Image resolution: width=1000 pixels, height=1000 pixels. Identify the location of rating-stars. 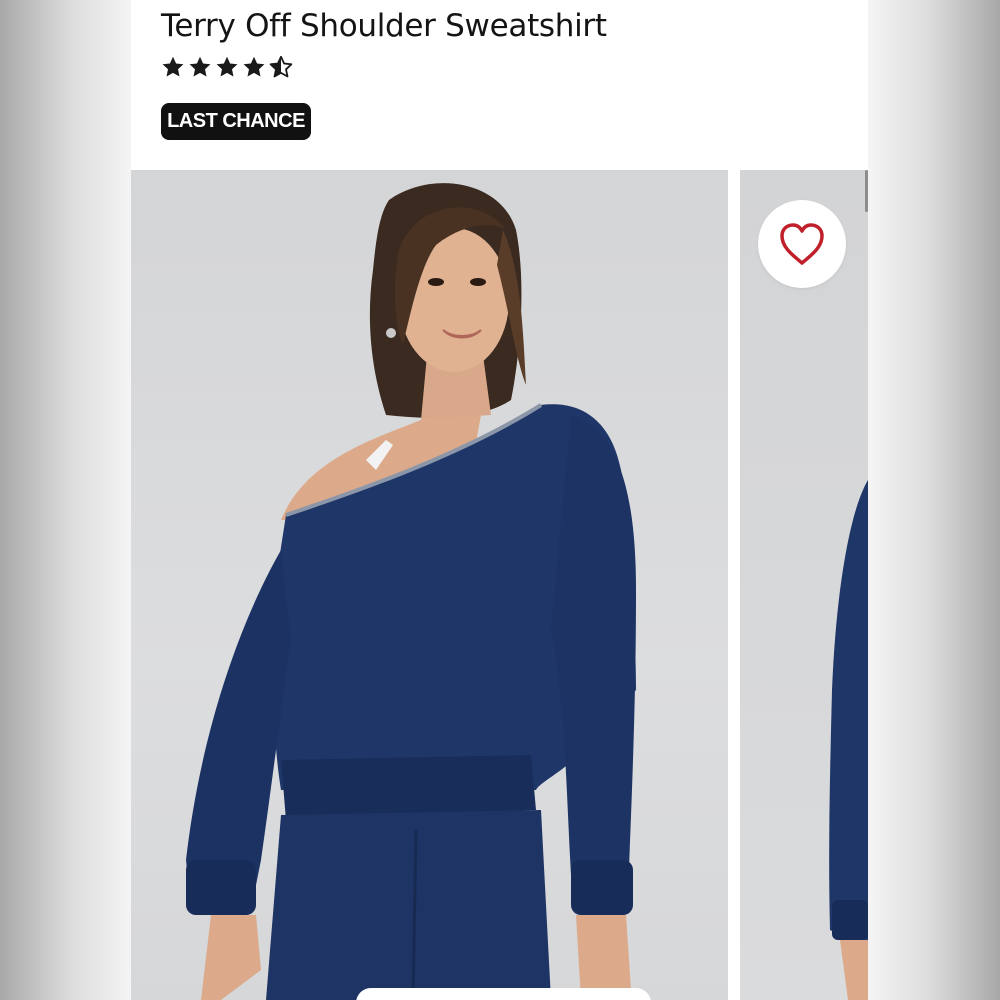
(227, 67).